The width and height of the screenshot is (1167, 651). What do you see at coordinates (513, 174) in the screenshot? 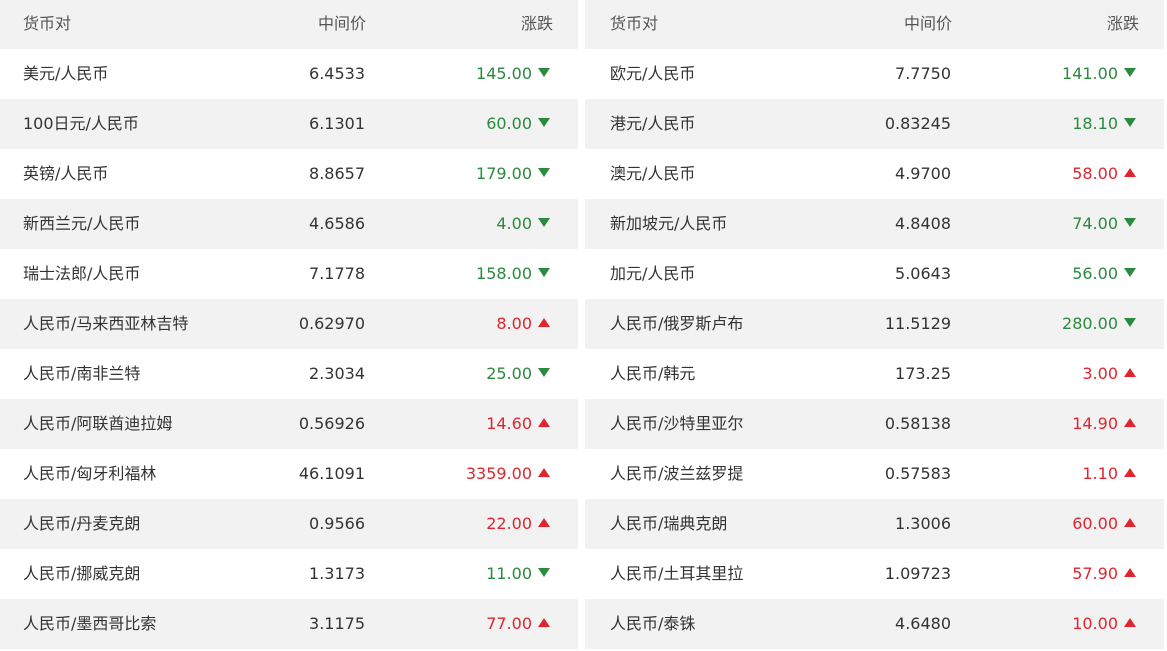
I see `change-cell: 179.00` at bounding box center [513, 174].